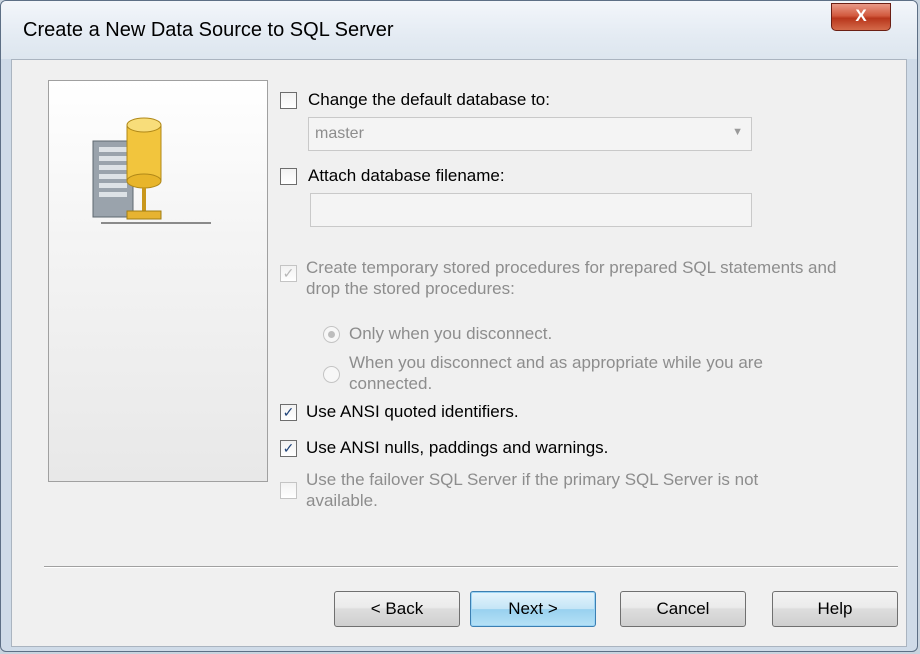 This screenshot has width=920, height=654. What do you see at coordinates (861, 17) in the screenshot?
I see `close-button: X` at bounding box center [861, 17].